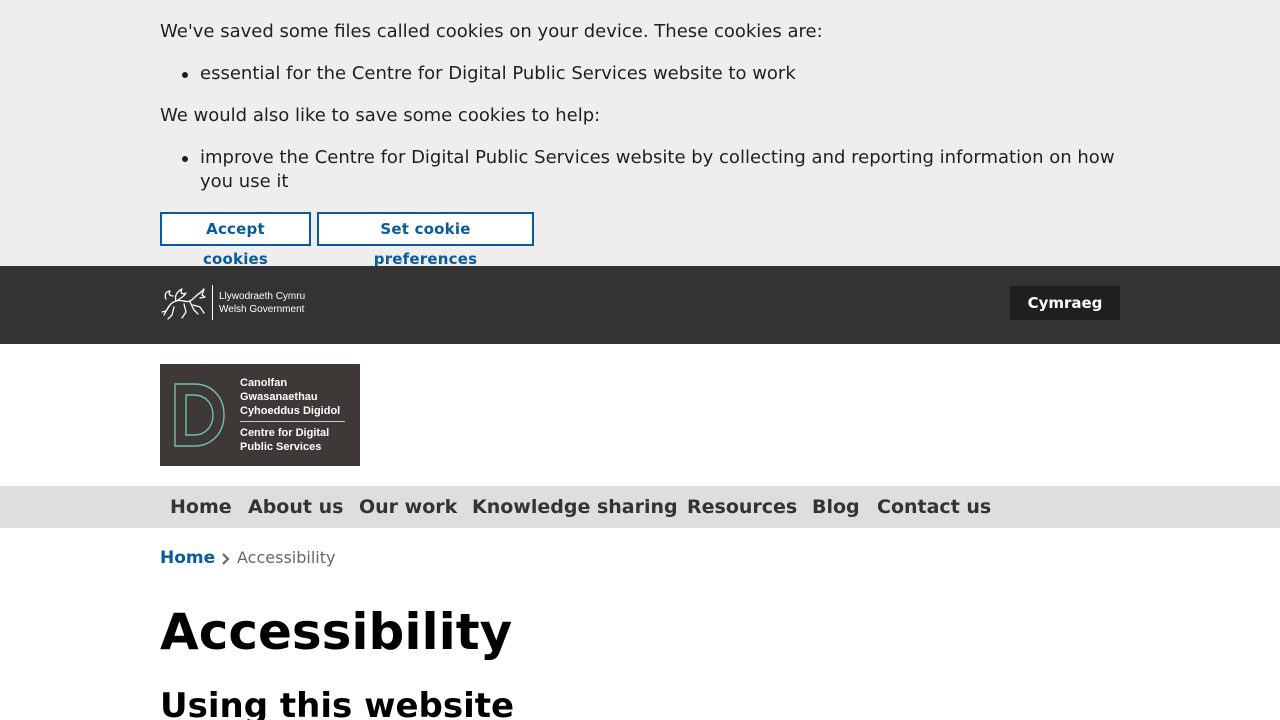  Describe the element at coordinates (934, 507) in the screenshot. I see `nav-item-contact-us: Contact us` at that location.